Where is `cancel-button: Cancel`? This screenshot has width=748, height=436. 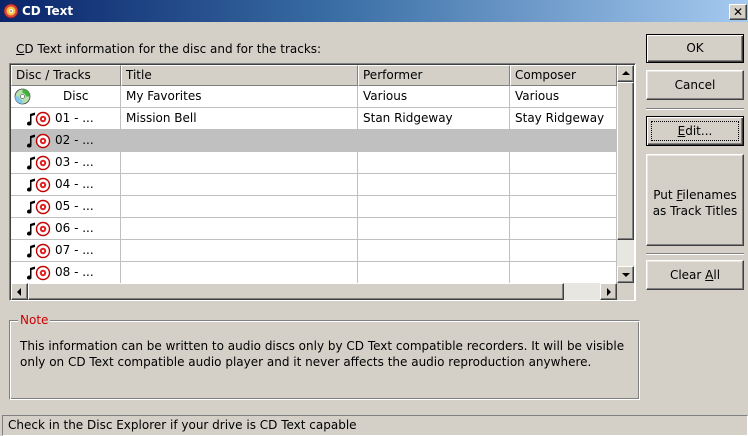 cancel-button: Cancel is located at coordinates (695, 85).